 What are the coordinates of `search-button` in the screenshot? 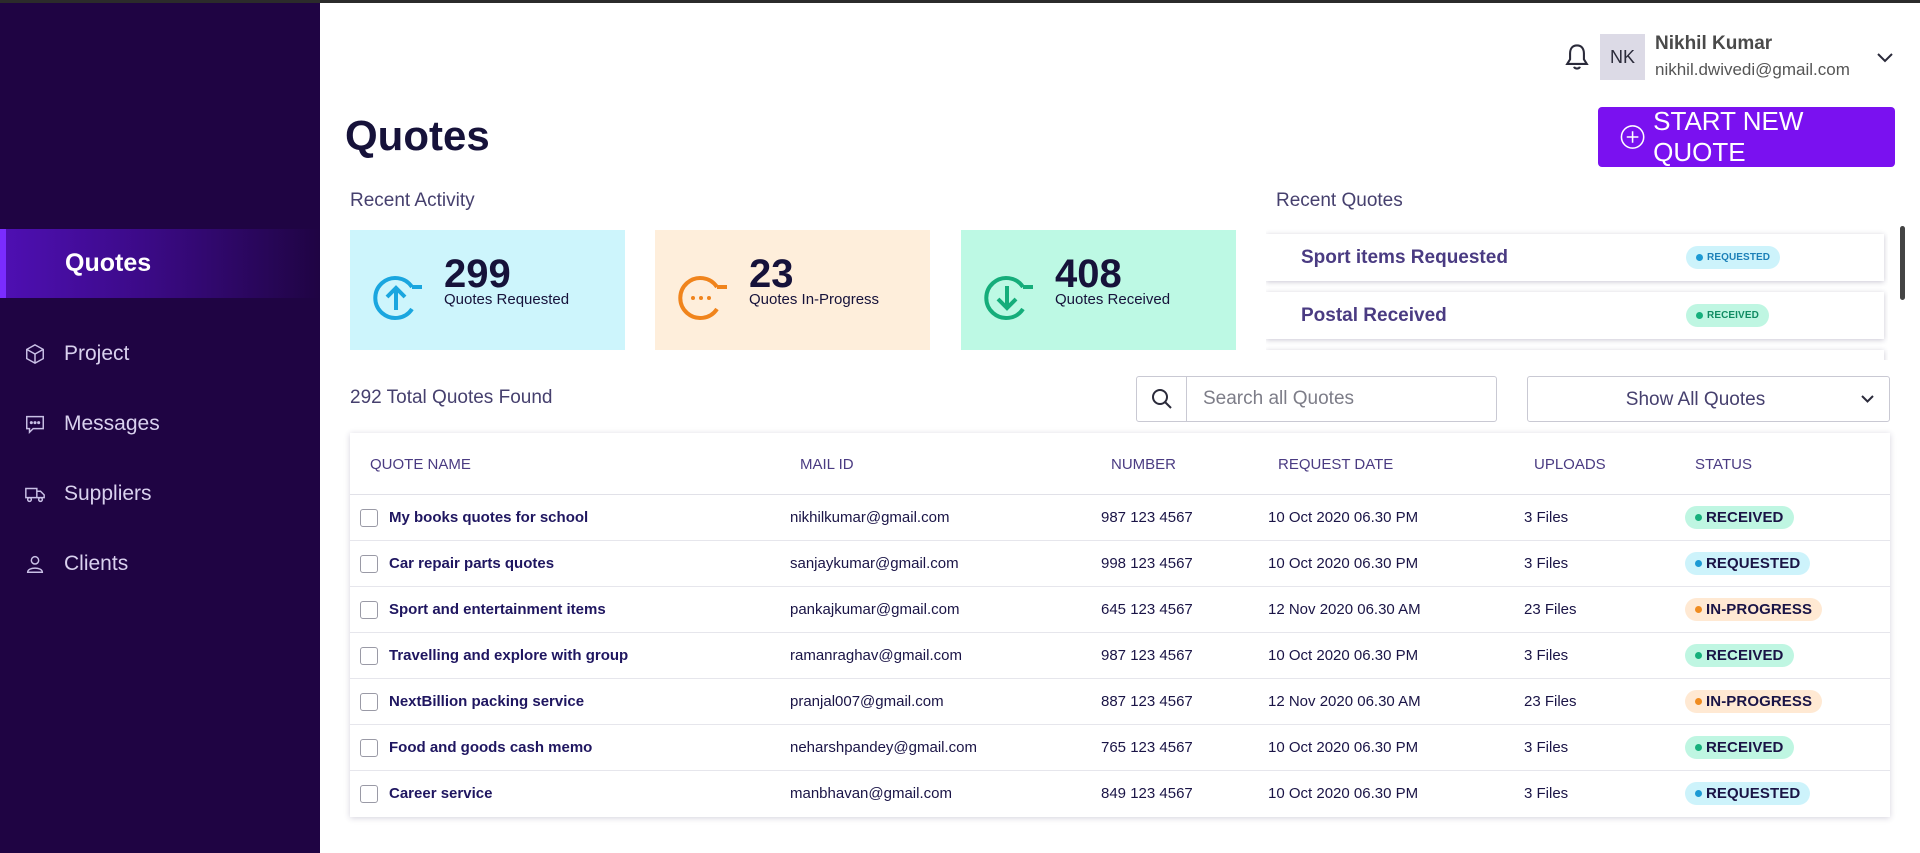 It's located at (1161, 399).